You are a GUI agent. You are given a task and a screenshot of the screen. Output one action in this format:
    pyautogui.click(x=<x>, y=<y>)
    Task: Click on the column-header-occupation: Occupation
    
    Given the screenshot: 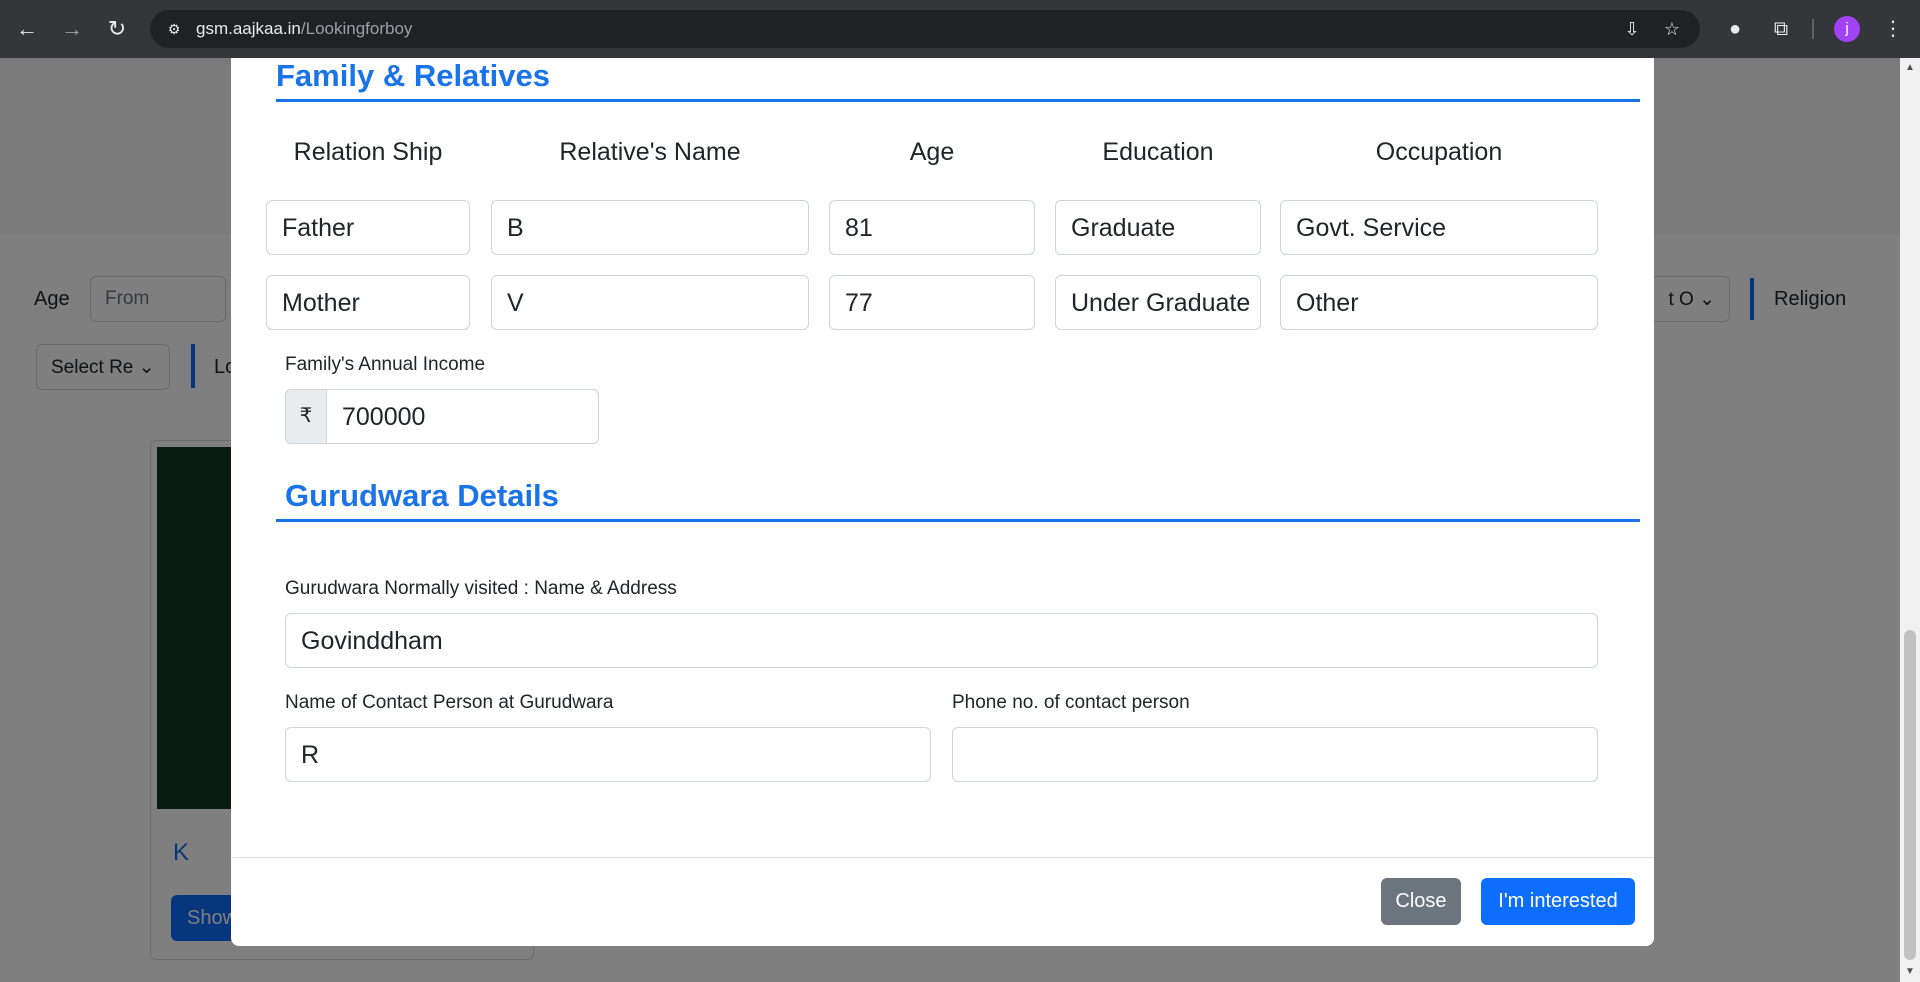 What is the action you would take?
    pyautogui.click(x=1439, y=152)
    